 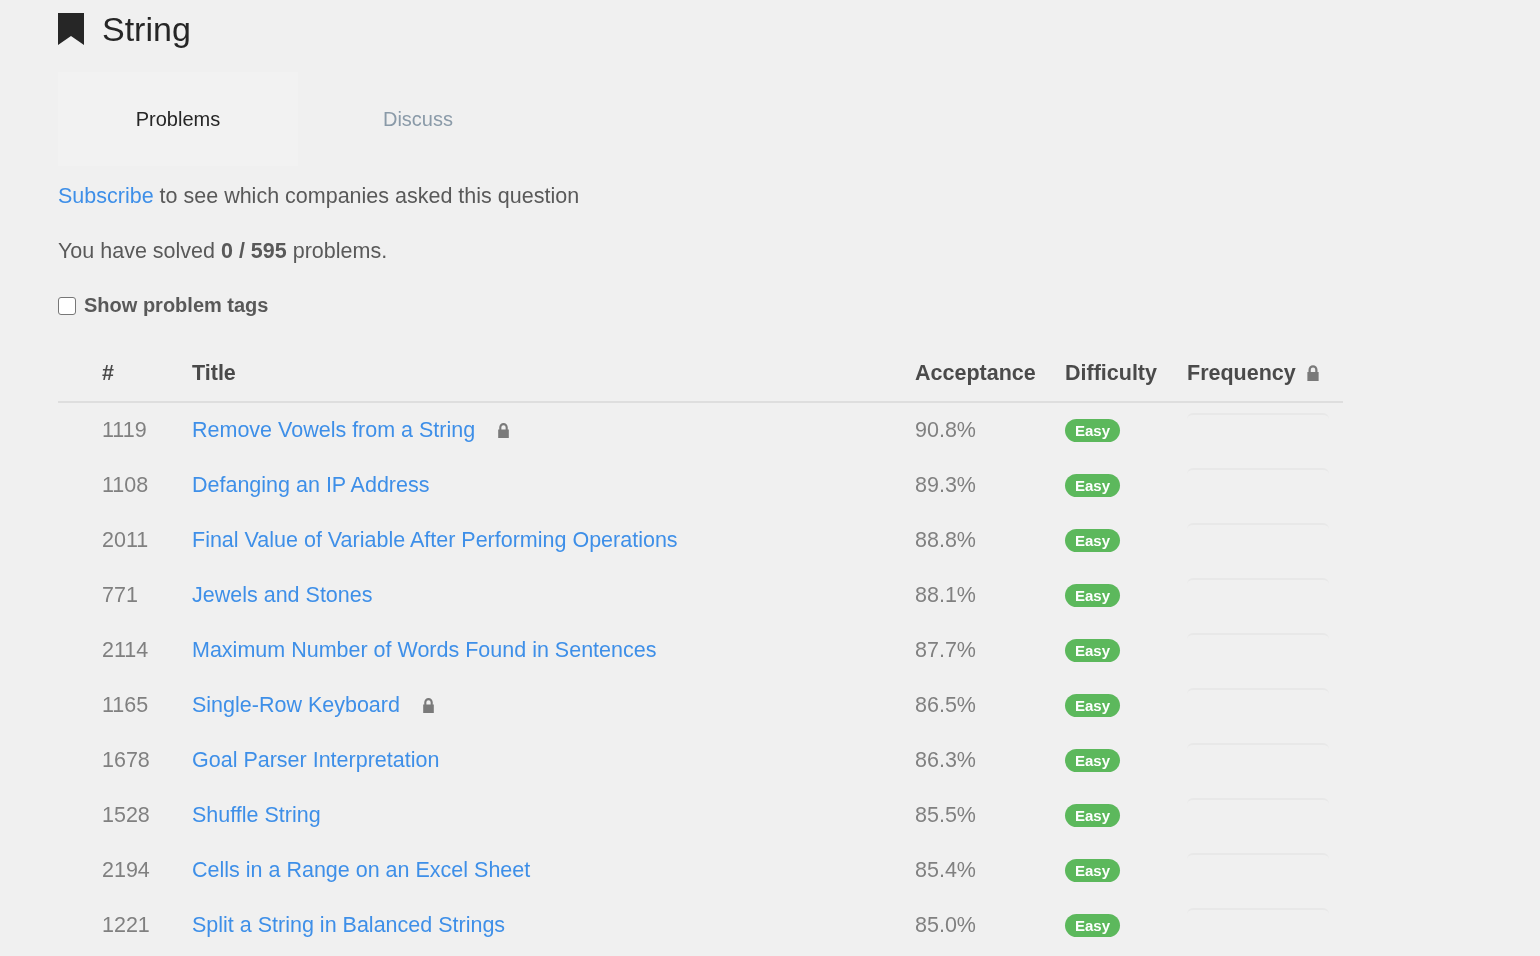 What do you see at coordinates (106, 196) in the screenshot?
I see `subscribe-link: Subscribe` at bounding box center [106, 196].